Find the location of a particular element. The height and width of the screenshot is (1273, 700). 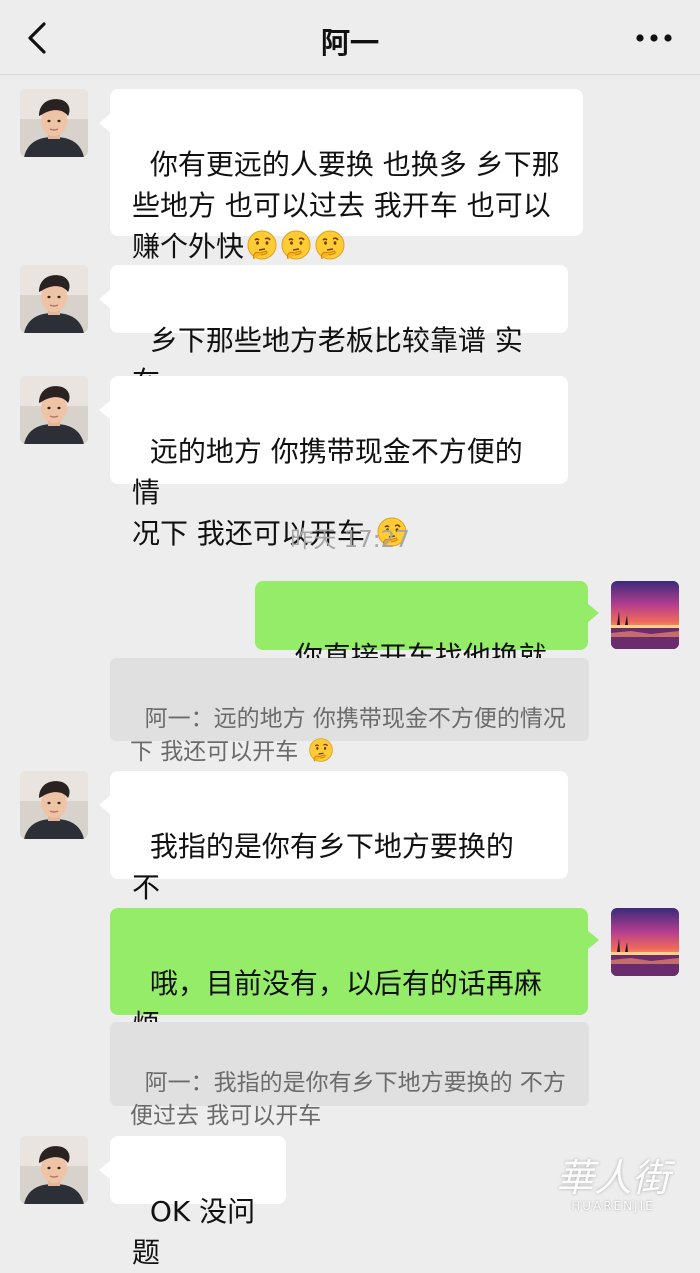

message-bubble: OK 没问题 is located at coordinates (192, 1202).